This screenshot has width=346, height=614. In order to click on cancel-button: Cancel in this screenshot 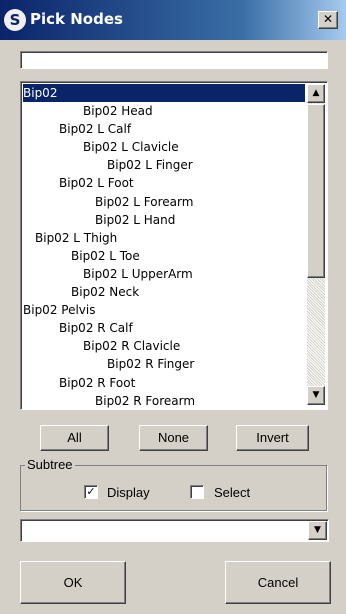, I will do `click(278, 582)`.